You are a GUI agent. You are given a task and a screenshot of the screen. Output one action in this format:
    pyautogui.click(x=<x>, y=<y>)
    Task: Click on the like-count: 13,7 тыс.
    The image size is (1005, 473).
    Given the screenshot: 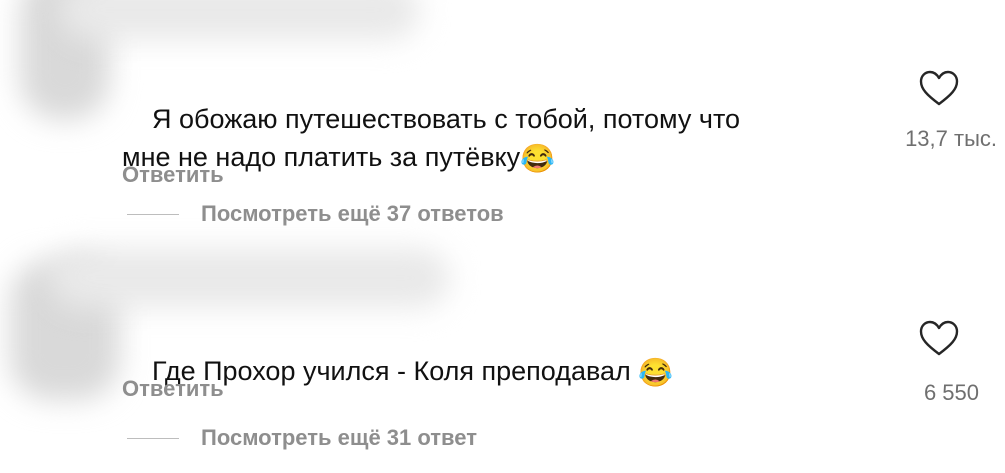 What is the action you would take?
    pyautogui.click(x=951, y=138)
    